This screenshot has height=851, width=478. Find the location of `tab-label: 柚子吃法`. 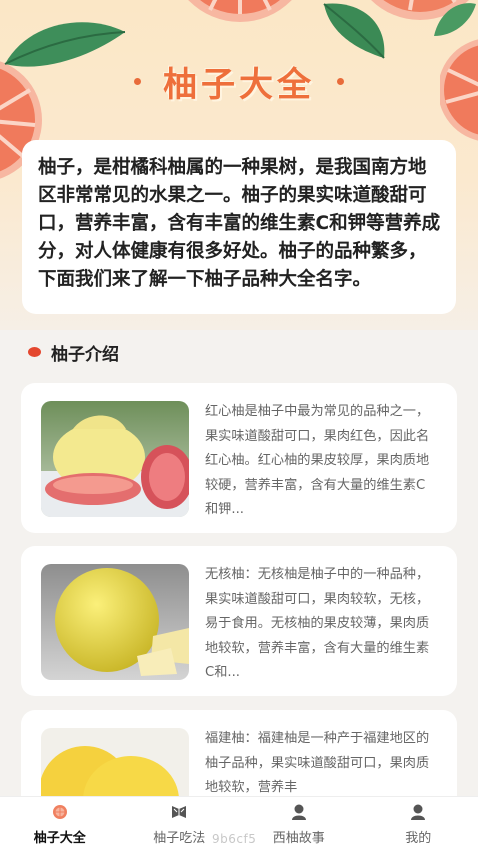

tab-label: 柚子吃法 is located at coordinates (179, 836).